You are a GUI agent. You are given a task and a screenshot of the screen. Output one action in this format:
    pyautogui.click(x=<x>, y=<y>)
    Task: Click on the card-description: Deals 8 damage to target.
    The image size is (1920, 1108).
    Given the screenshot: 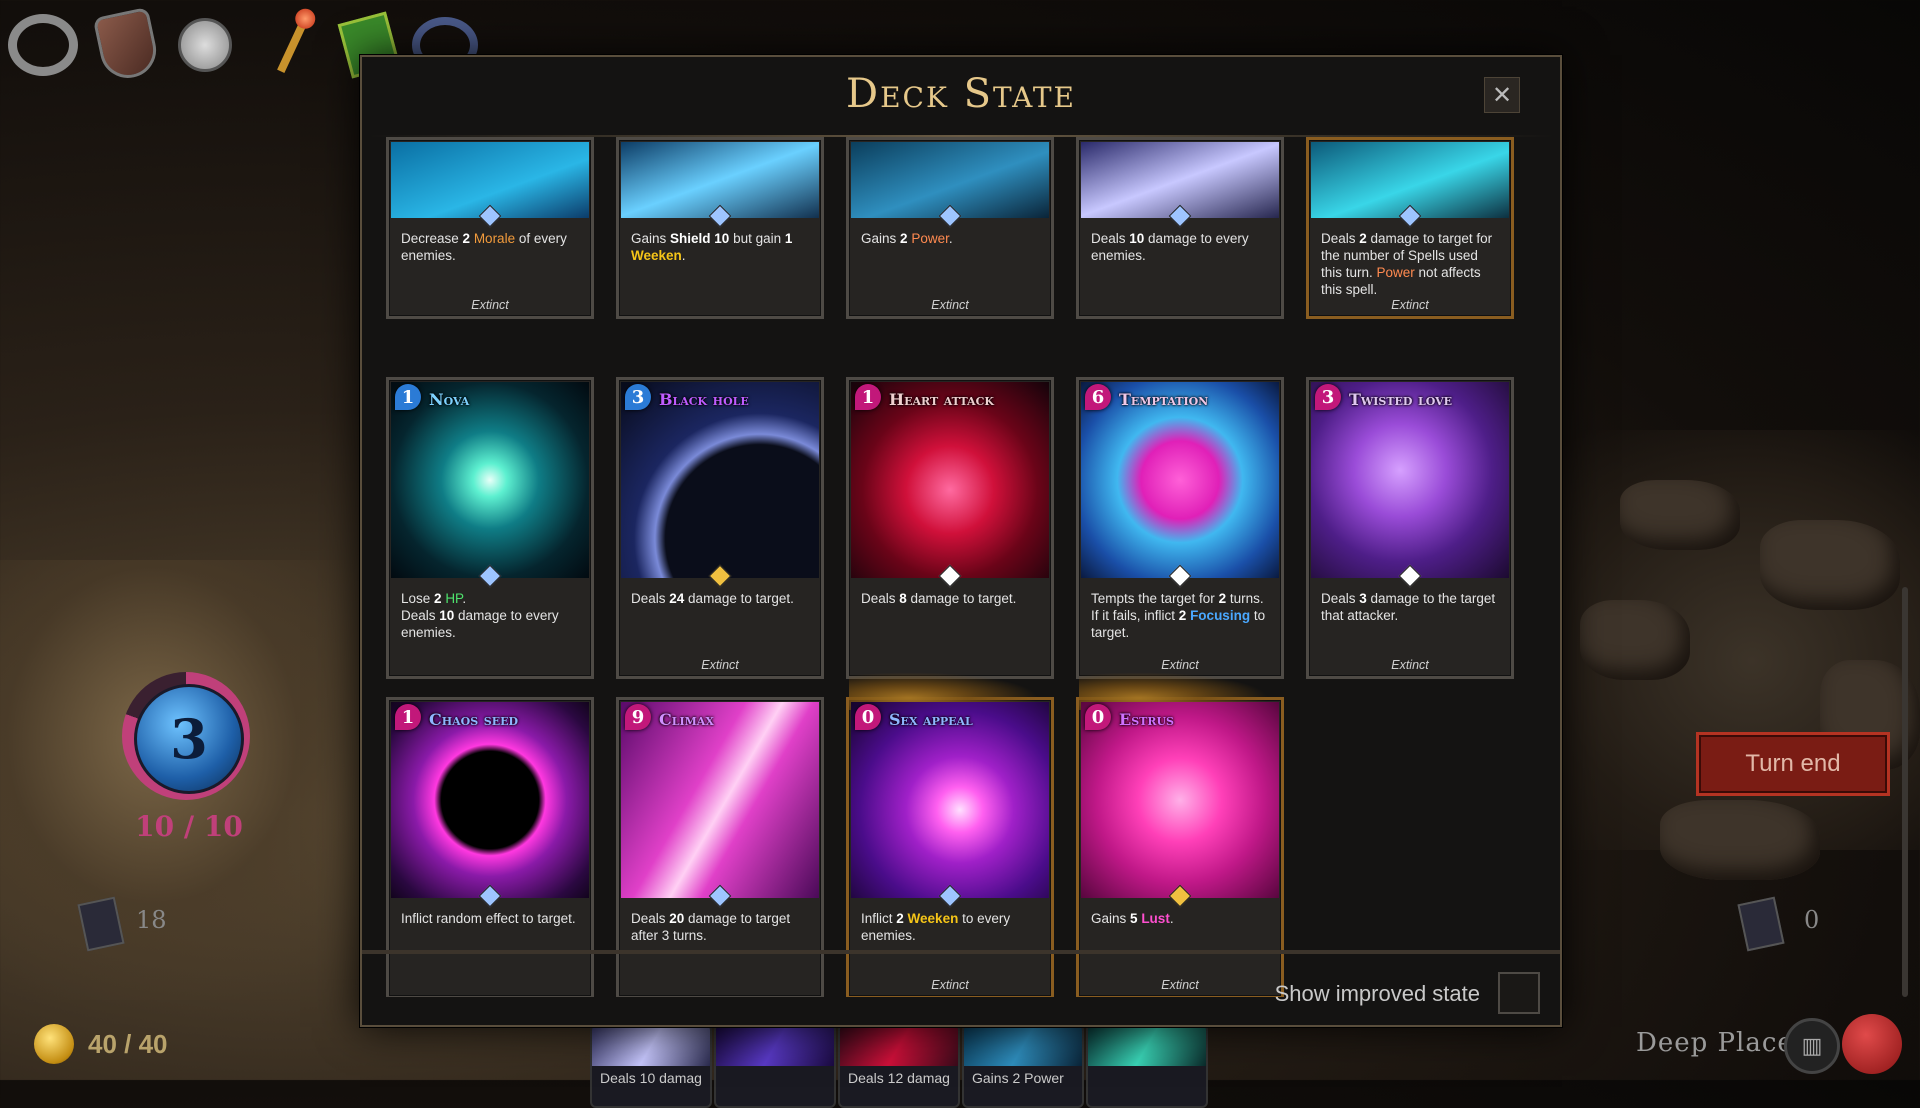 What is the action you would take?
    pyautogui.click(x=939, y=598)
    